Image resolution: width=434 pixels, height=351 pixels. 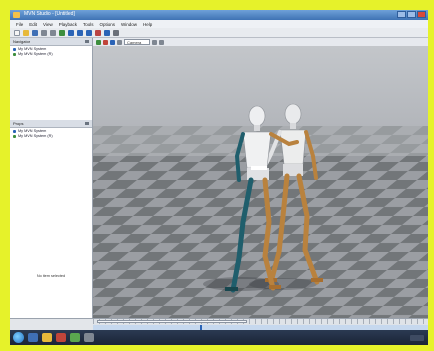 I want to click on empty-selection-text: No item selected, so click(x=51, y=276).